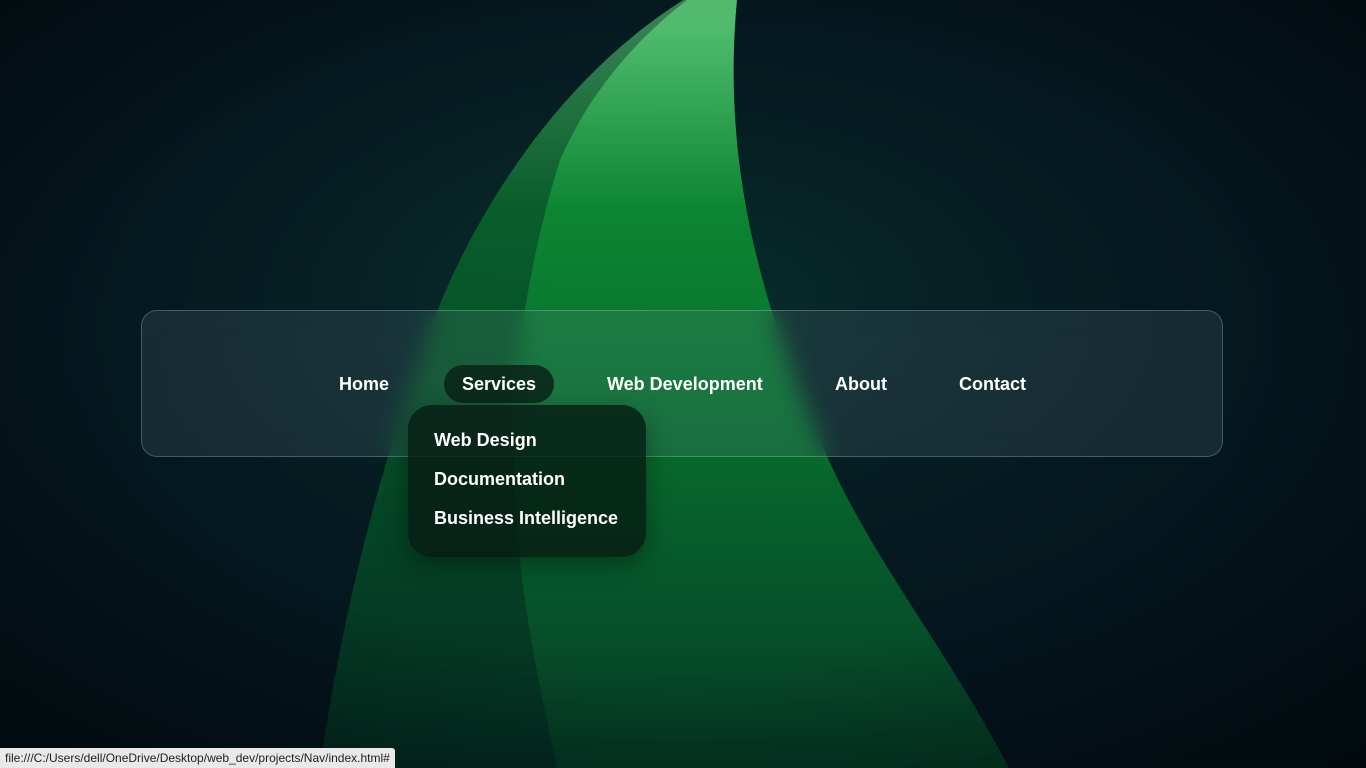 This screenshot has width=1366, height=768. Describe the element at coordinates (499, 479) in the screenshot. I see `dropdown-item-documentation: Documentation` at that location.